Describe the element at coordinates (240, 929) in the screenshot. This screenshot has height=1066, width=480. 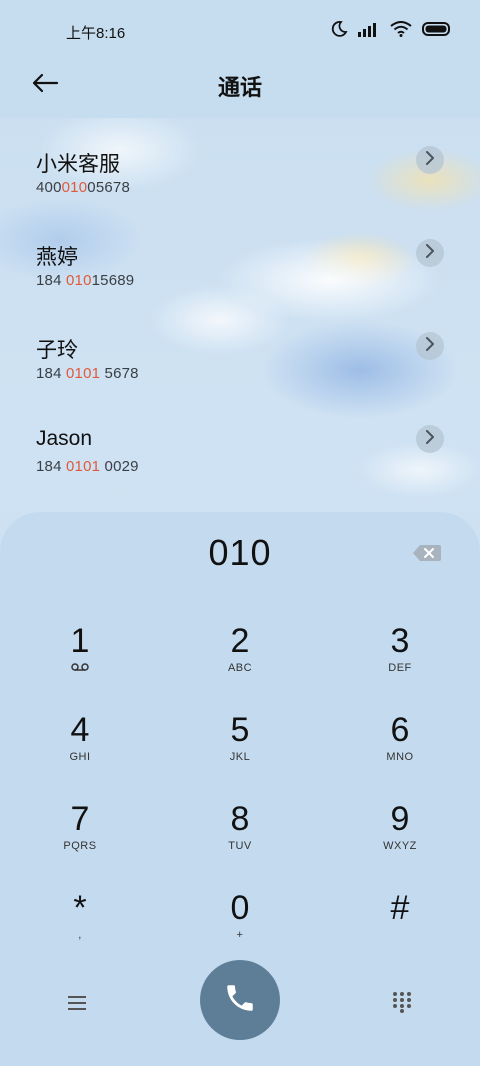
I see `key-0: 0 +` at that location.